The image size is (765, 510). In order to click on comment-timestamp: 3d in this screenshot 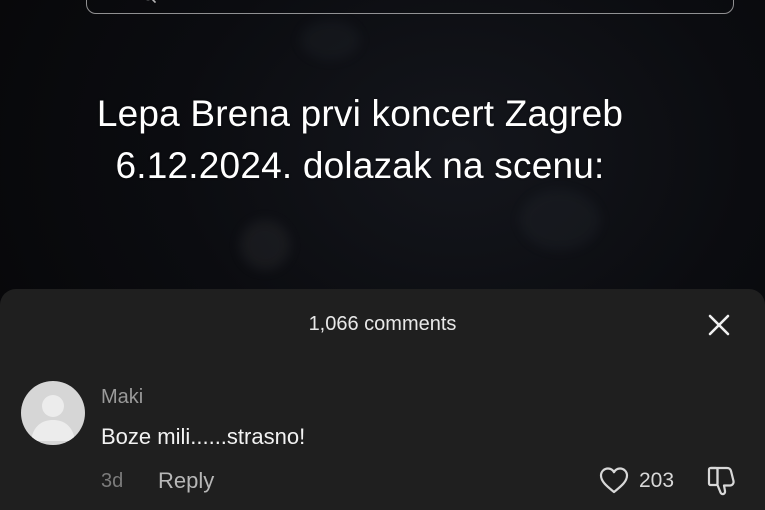, I will do `click(112, 481)`.